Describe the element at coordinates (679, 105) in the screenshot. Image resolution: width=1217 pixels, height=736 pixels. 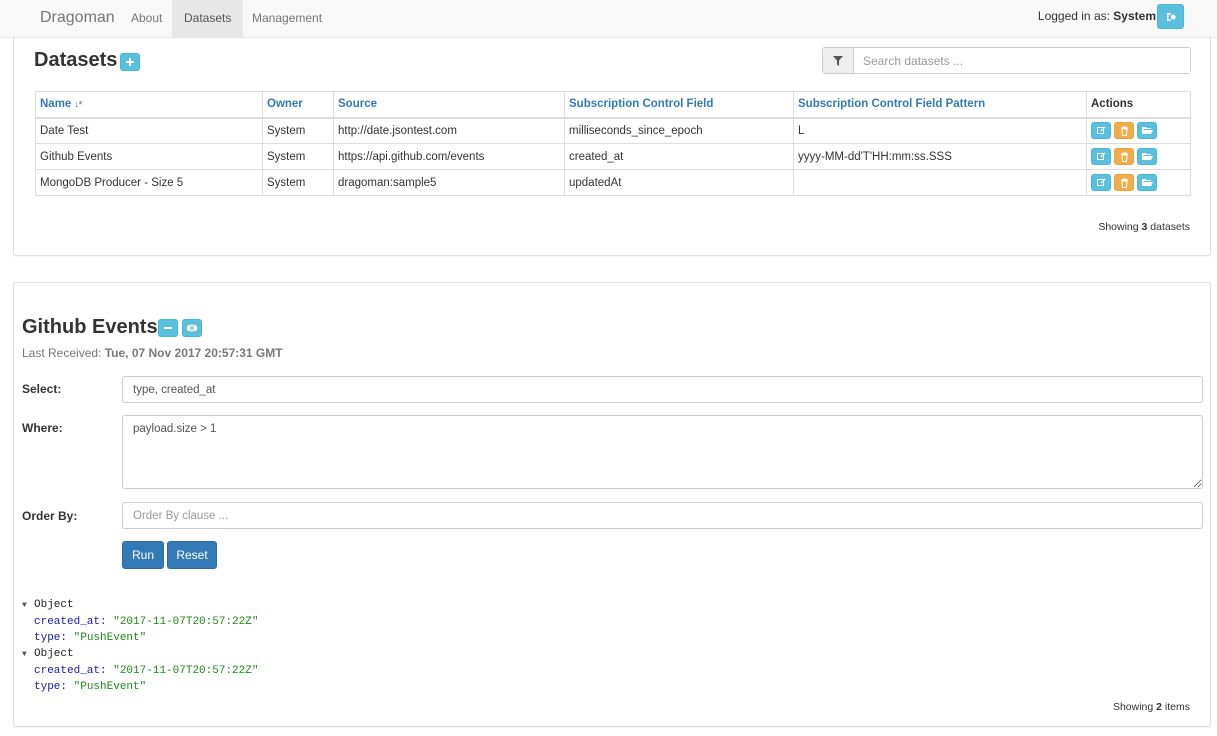
I see `col-field: Subscription Control Field` at that location.